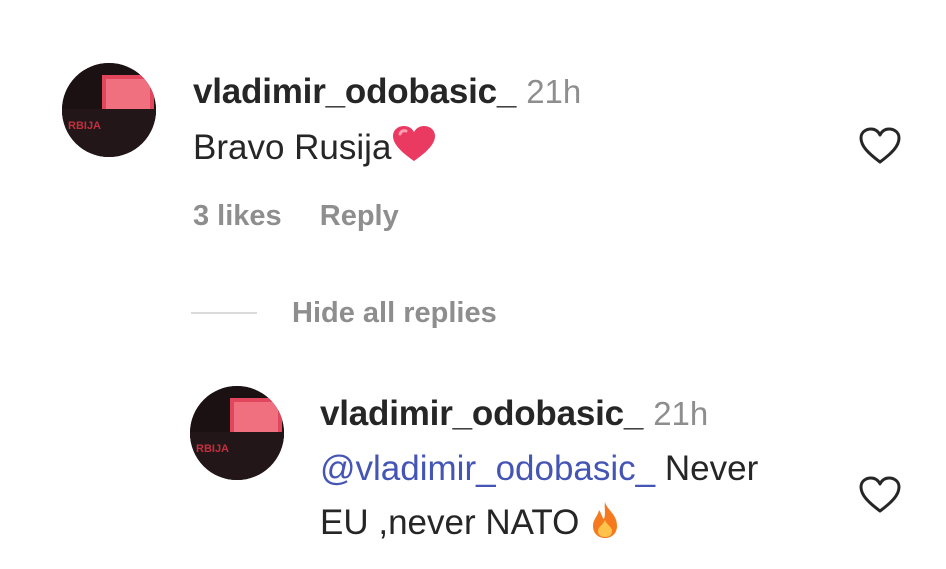 The height and width of the screenshot is (569, 946). What do you see at coordinates (707, 468) in the screenshot?
I see `reply-body-line1: Never` at bounding box center [707, 468].